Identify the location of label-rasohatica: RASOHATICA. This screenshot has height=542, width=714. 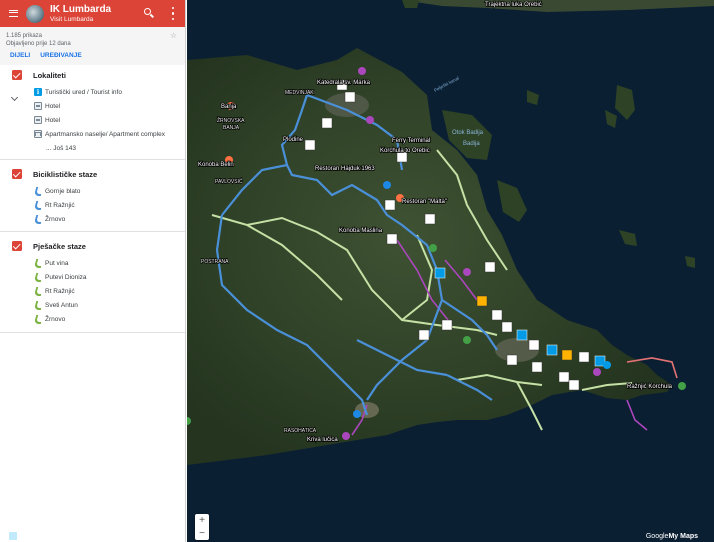
(300, 431).